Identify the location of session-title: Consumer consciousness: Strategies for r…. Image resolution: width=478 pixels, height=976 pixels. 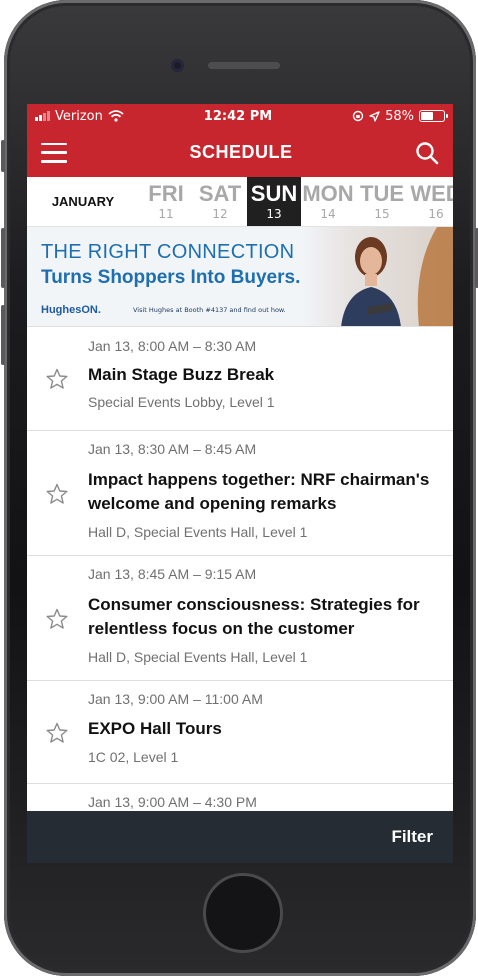
(263, 617).